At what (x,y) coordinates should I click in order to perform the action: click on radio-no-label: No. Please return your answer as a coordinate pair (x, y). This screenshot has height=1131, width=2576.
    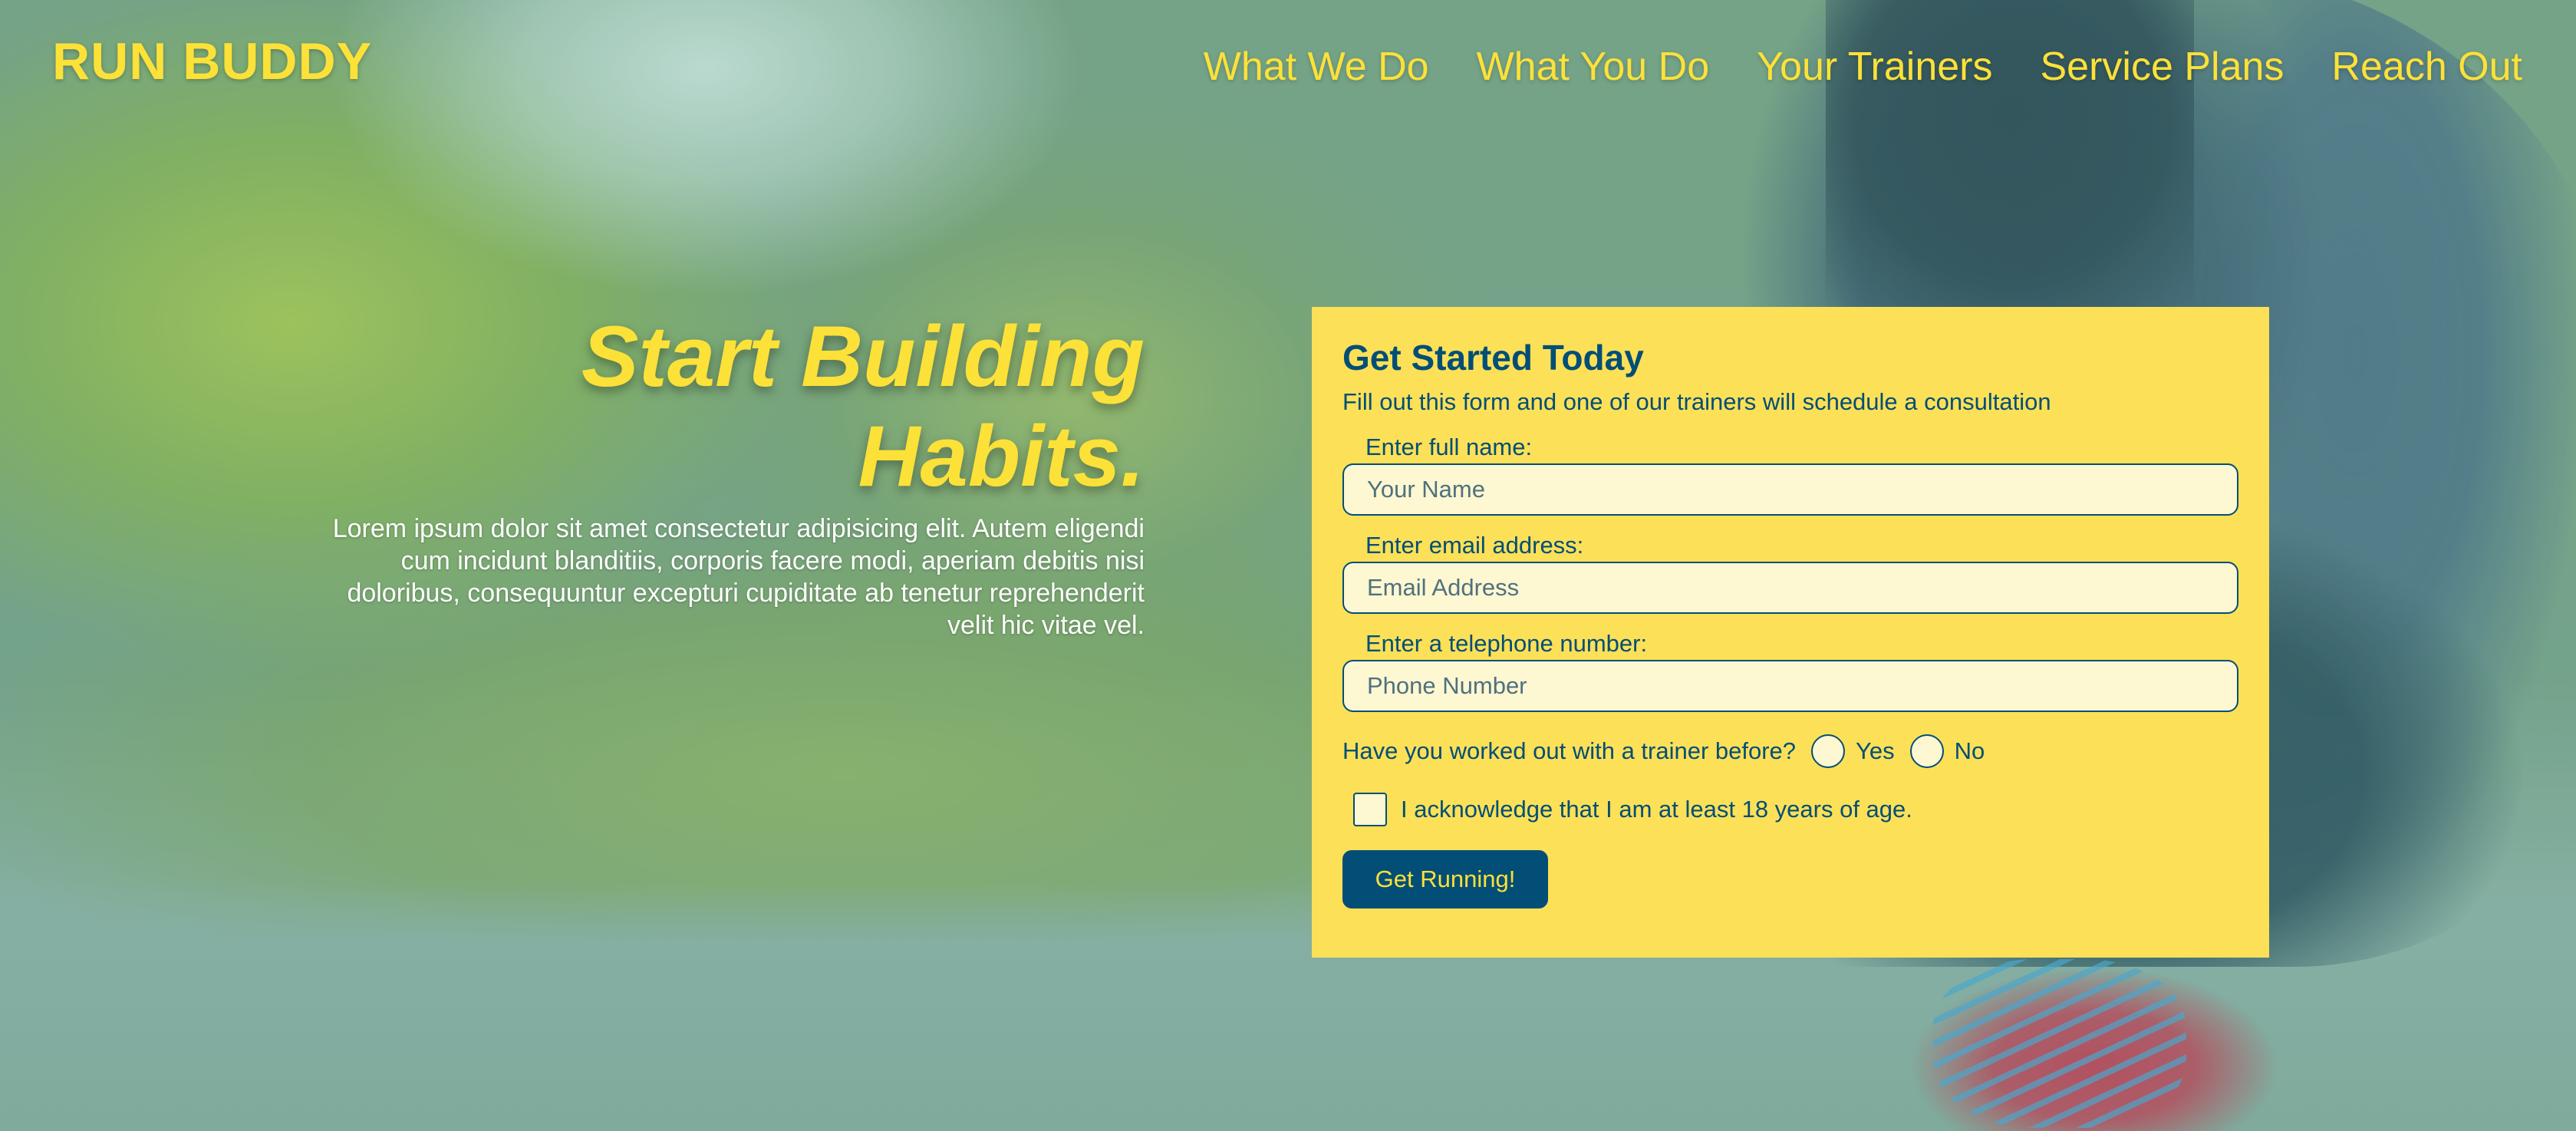
    Looking at the image, I should click on (1969, 750).